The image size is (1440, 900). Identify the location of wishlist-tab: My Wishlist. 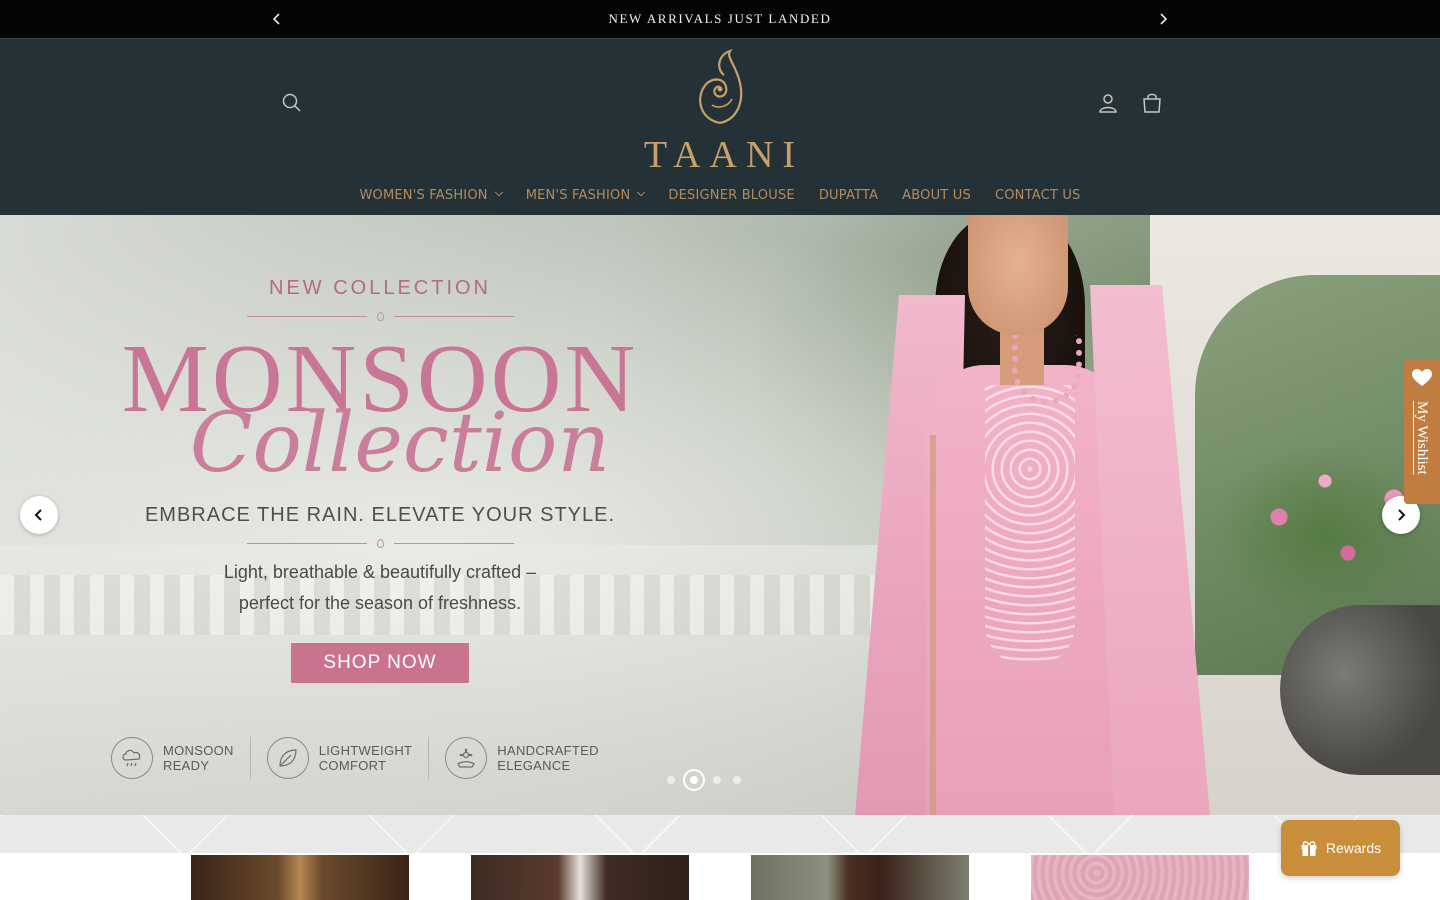
(1422, 431).